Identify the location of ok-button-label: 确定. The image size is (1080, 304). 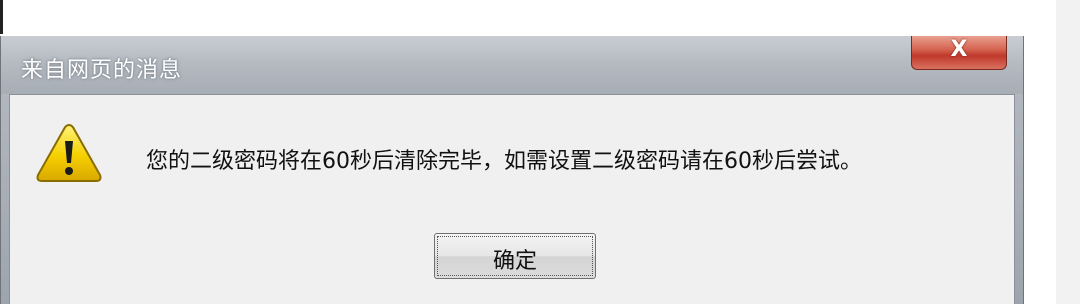
(514, 261).